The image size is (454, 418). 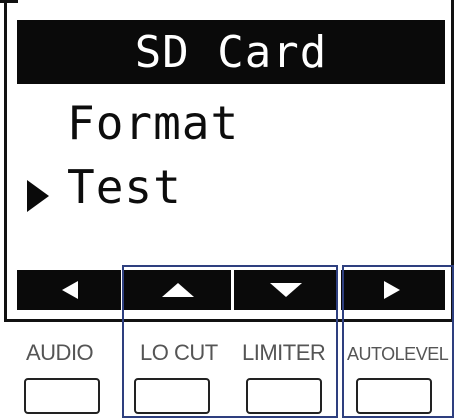 I want to click on right-key-highlight, so click(x=398, y=341).